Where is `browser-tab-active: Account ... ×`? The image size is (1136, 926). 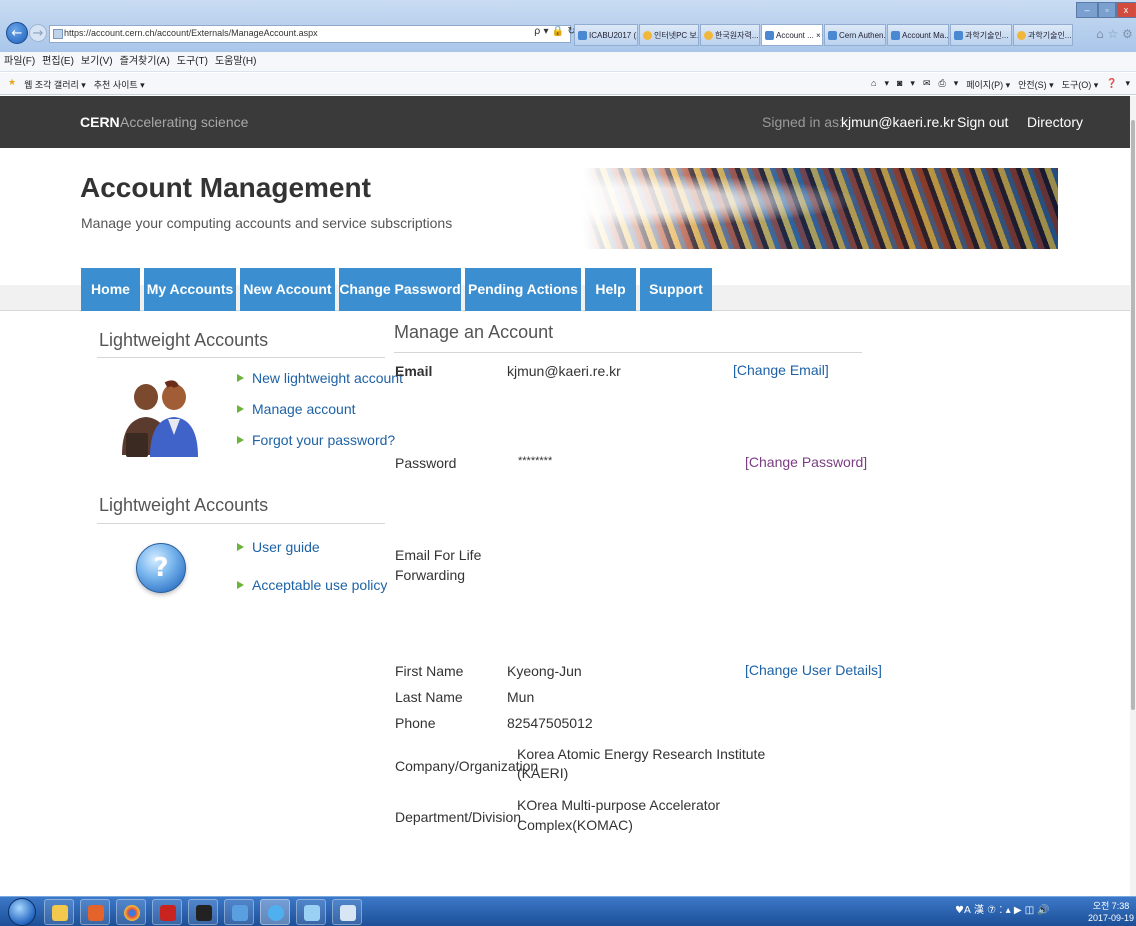
browser-tab-active: Account ... × is located at coordinates (792, 35).